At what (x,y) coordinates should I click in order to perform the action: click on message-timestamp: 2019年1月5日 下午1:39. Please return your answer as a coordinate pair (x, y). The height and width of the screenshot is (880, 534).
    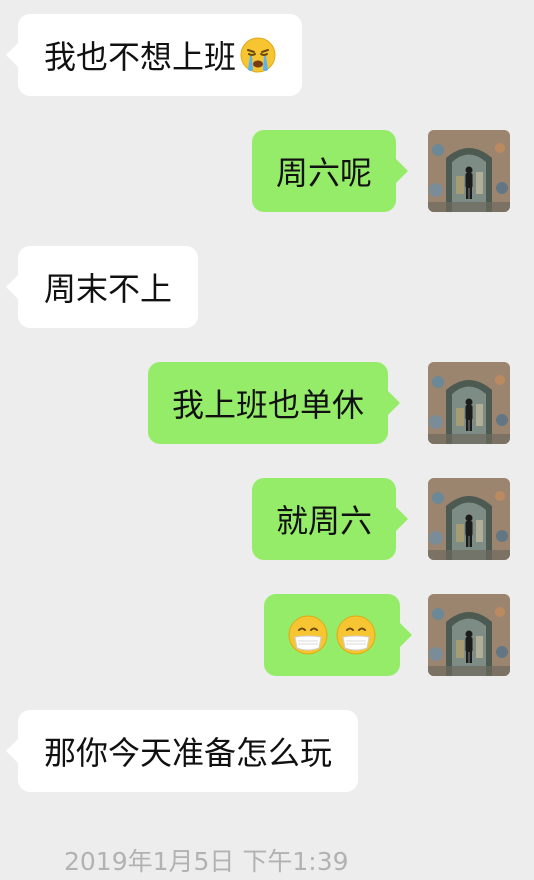
    Looking at the image, I should click on (206, 861).